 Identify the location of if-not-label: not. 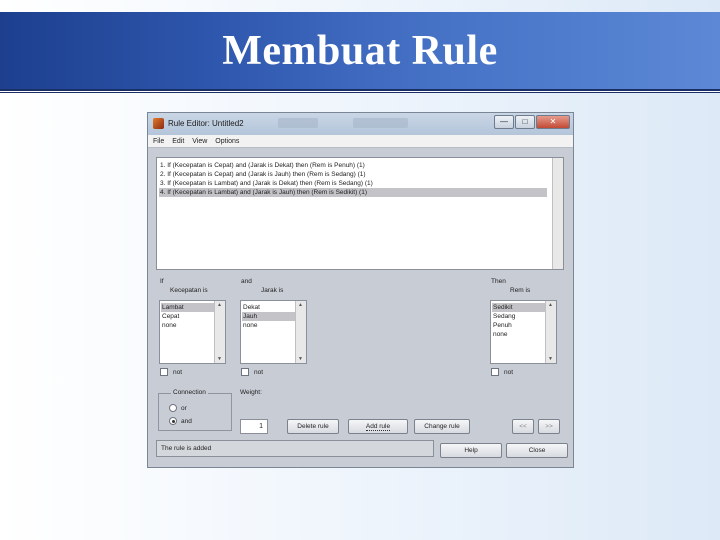
(178, 372).